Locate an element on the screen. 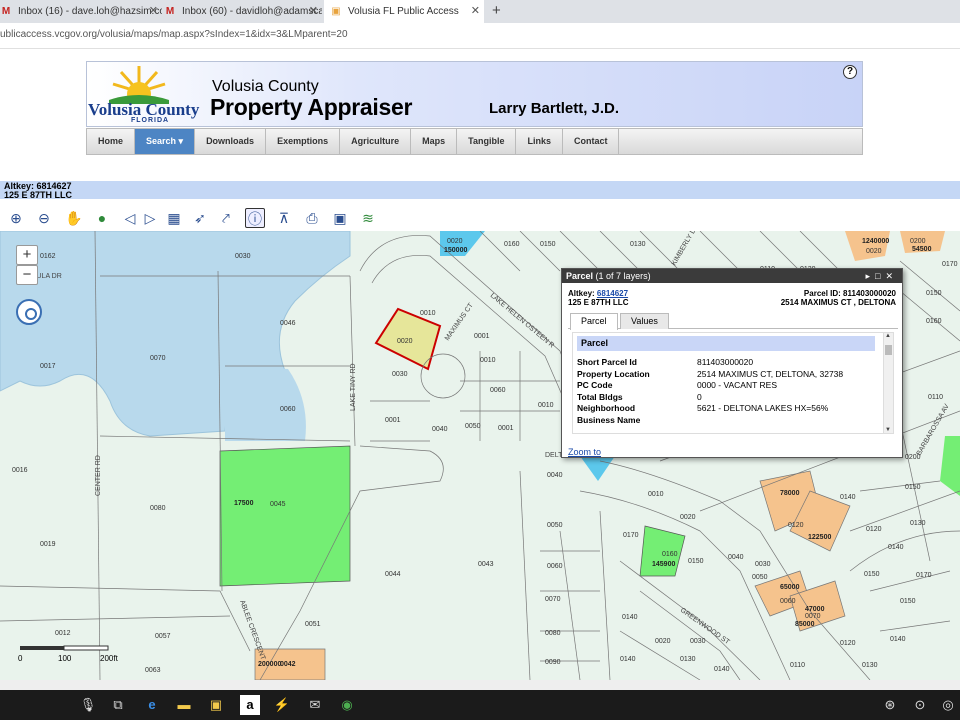  svg-text: 0044 is located at coordinates (393, 574).